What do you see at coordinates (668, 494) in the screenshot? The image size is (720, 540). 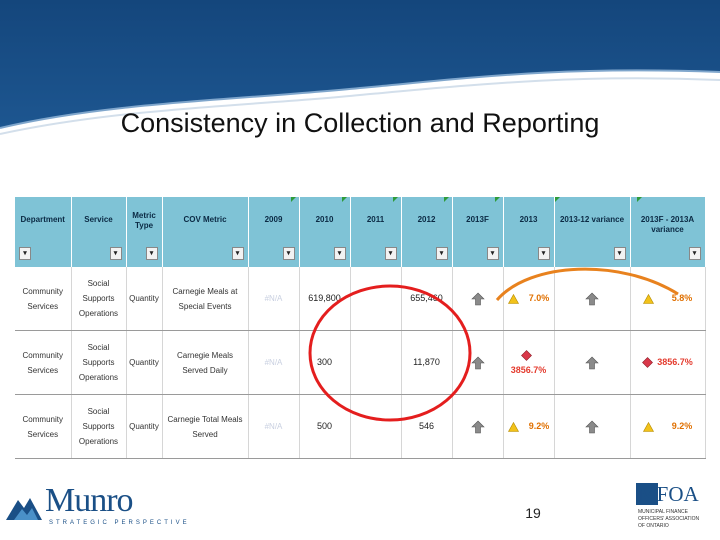 I see `mfoa-wordmark: MFOA` at bounding box center [668, 494].